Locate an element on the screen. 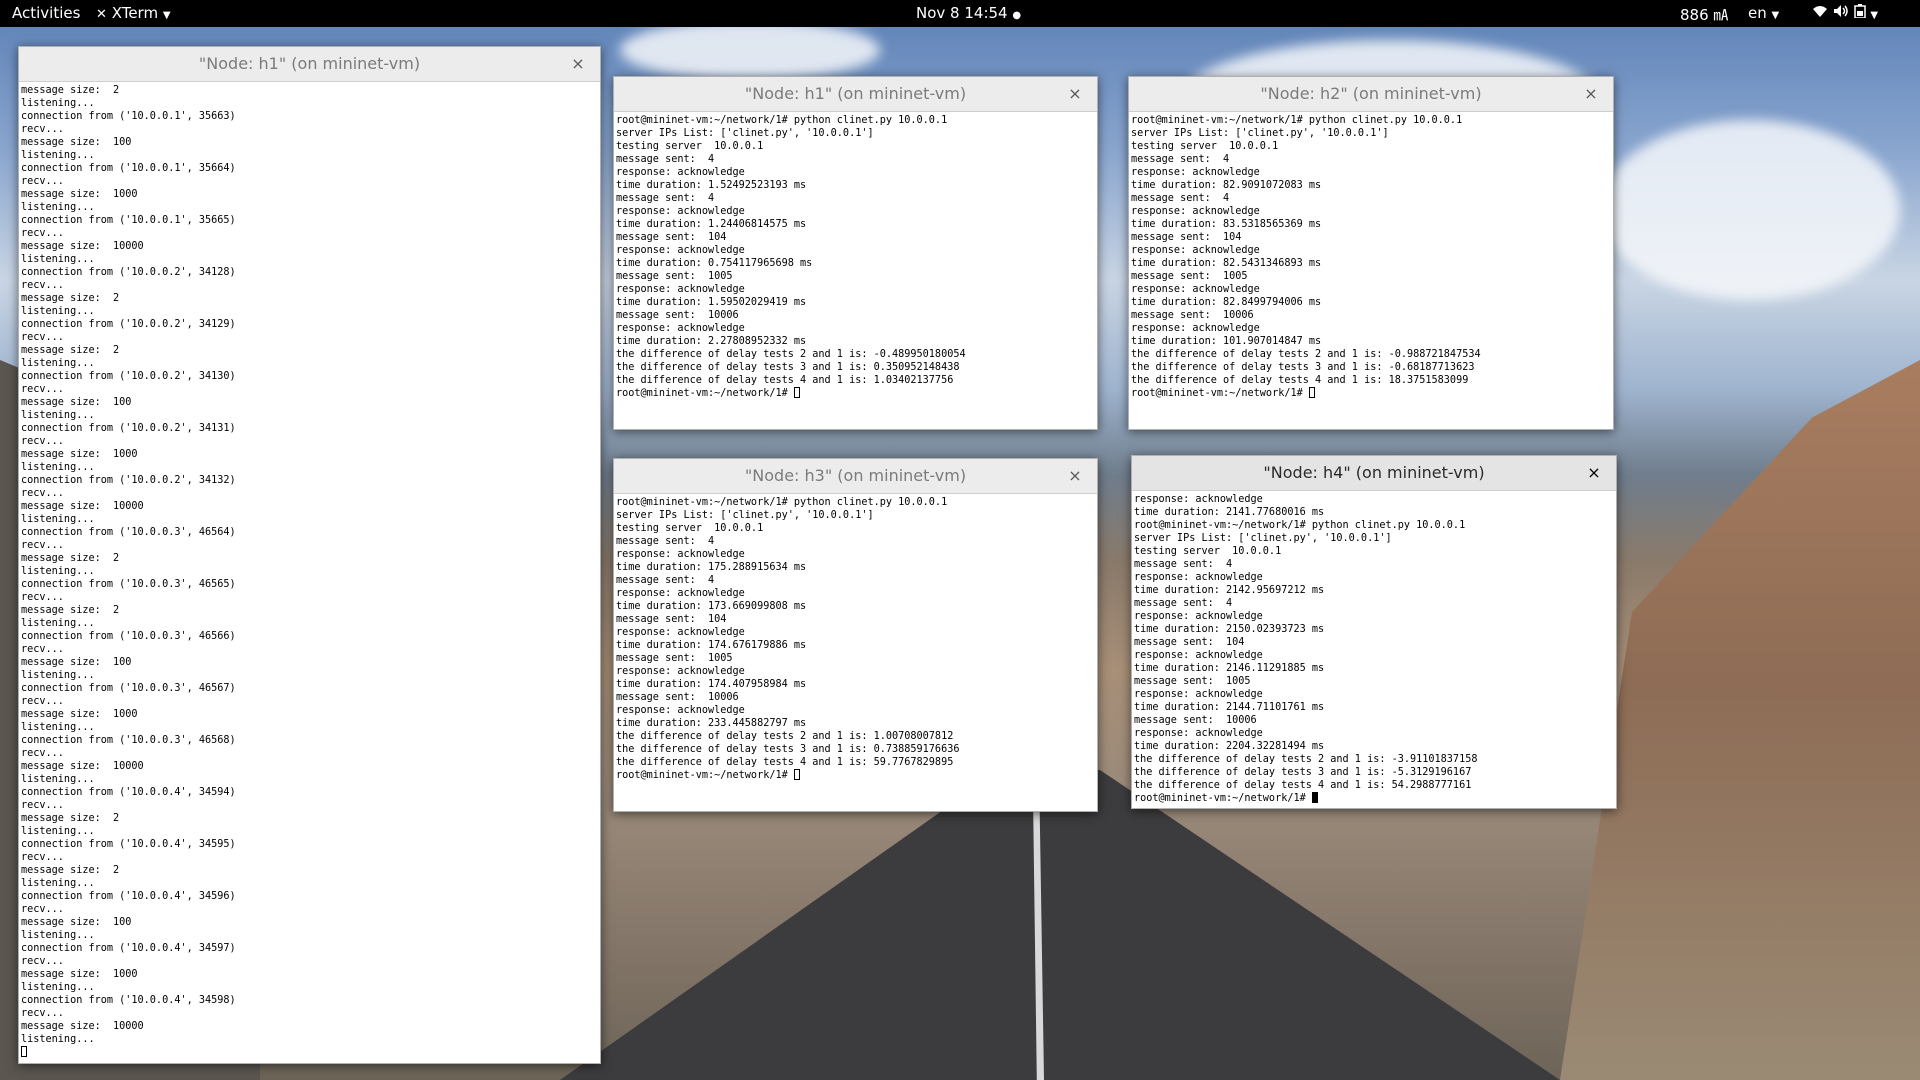  terminal-line: connection from ('10.0.0.2', 34132) is located at coordinates (128, 480).